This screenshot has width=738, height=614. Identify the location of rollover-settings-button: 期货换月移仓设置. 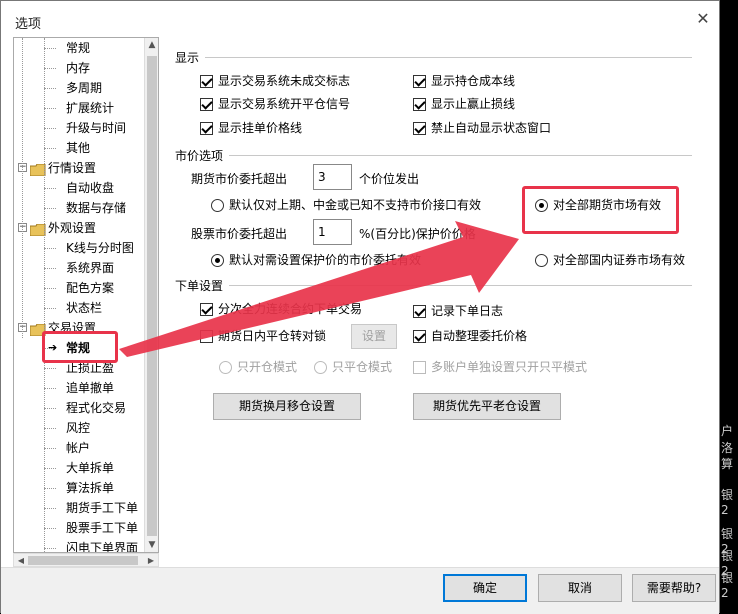
(287, 406).